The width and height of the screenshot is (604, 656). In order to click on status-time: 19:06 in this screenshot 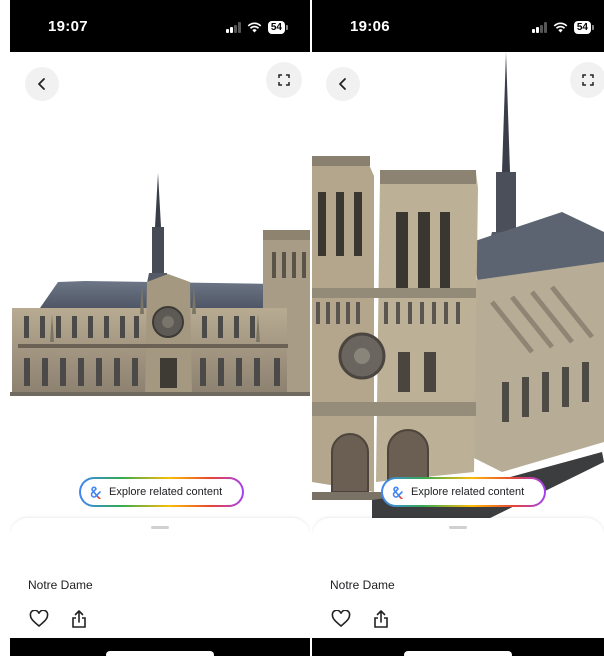, I will do `click(370, 26)`.